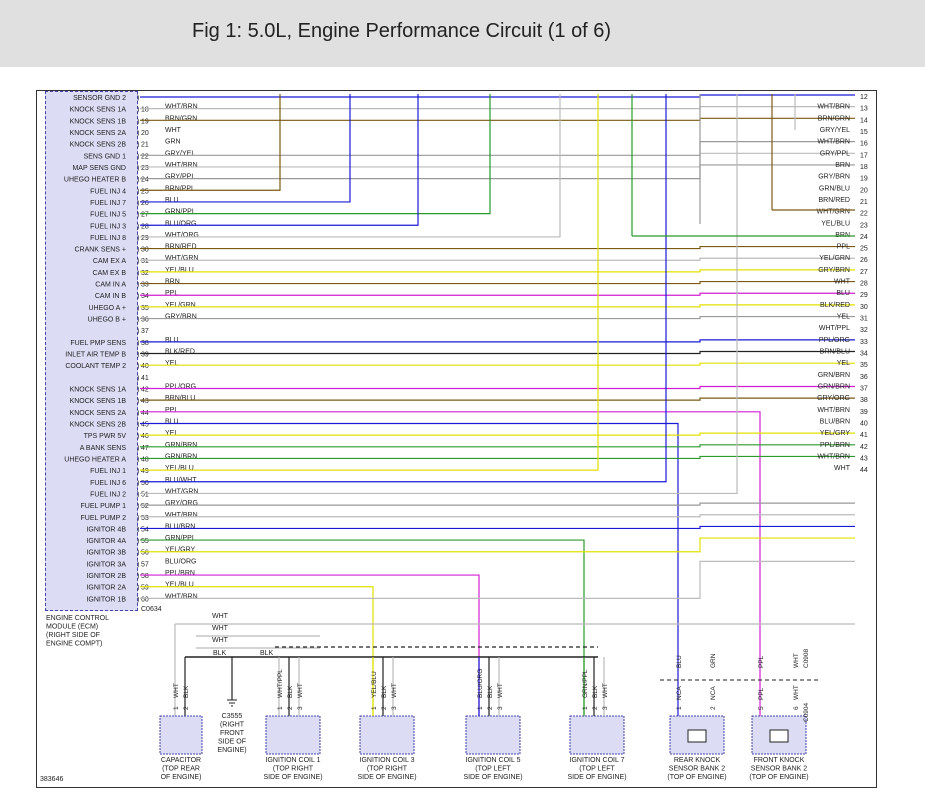 This screenshot has width=925, height=808. What do you see at coordinates (842, 468) in the screenshot?
I see `right-wire-label: WHT` at bounding box center [842, 468].